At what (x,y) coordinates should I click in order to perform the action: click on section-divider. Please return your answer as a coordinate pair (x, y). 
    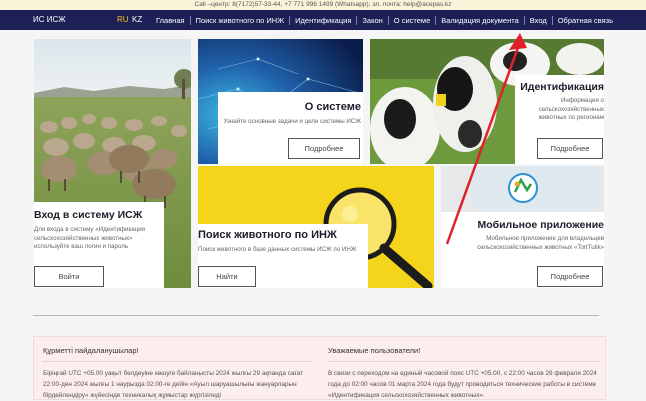
    Looking at the image, I should click on (316, 315).